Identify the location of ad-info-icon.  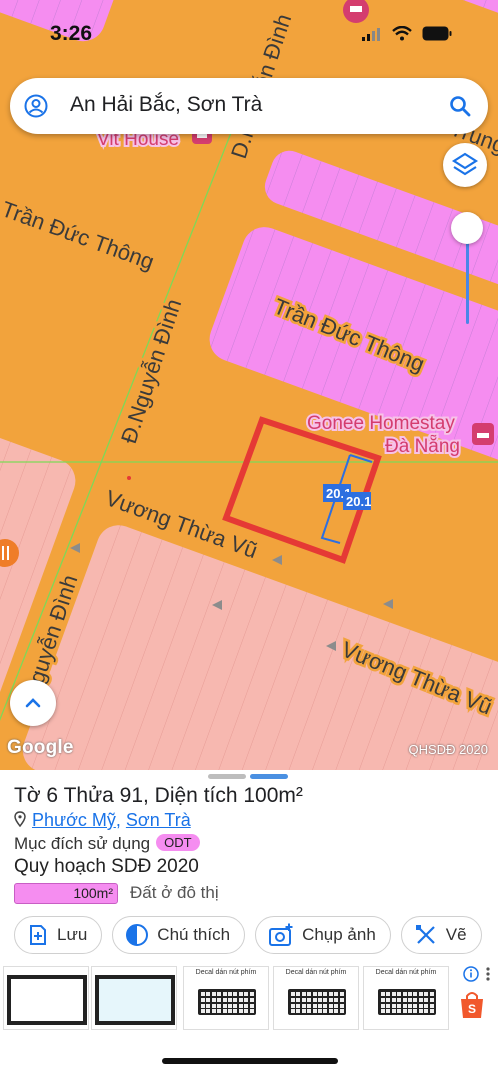
(471, 974).